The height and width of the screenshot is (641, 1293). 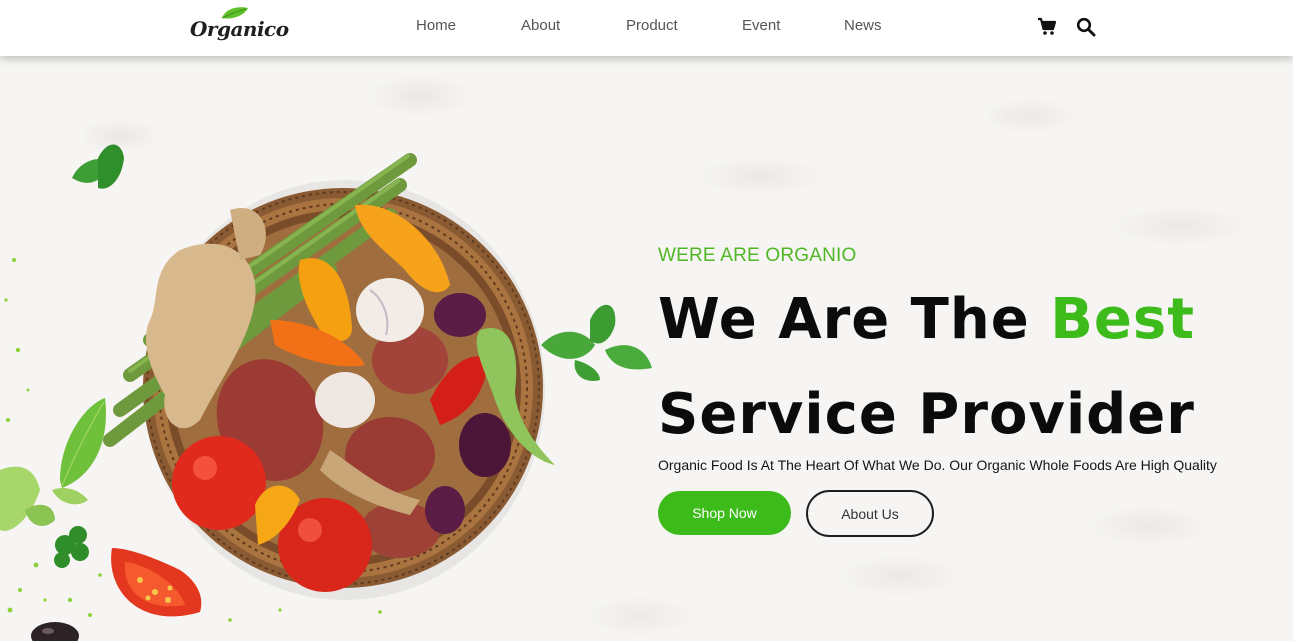 I want to click on nav-about: About, so click(x=540, y=25).